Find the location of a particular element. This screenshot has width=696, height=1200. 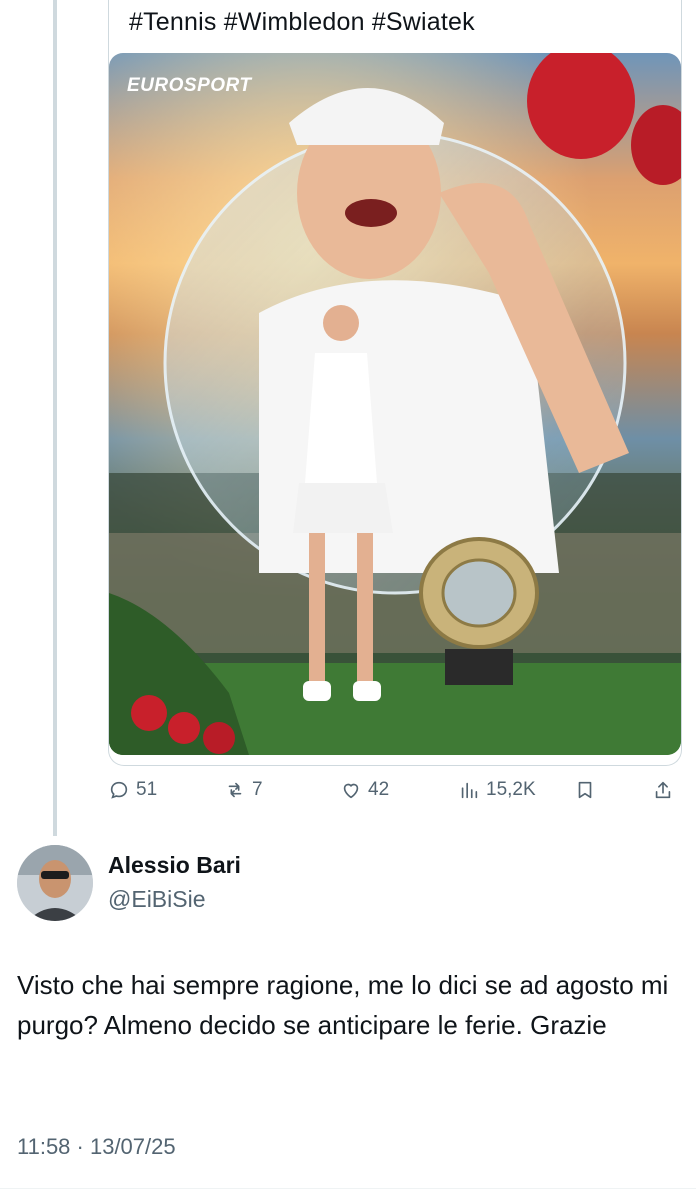

eurosport-logo: EUROSPORT is located at coordinates (189, 85).